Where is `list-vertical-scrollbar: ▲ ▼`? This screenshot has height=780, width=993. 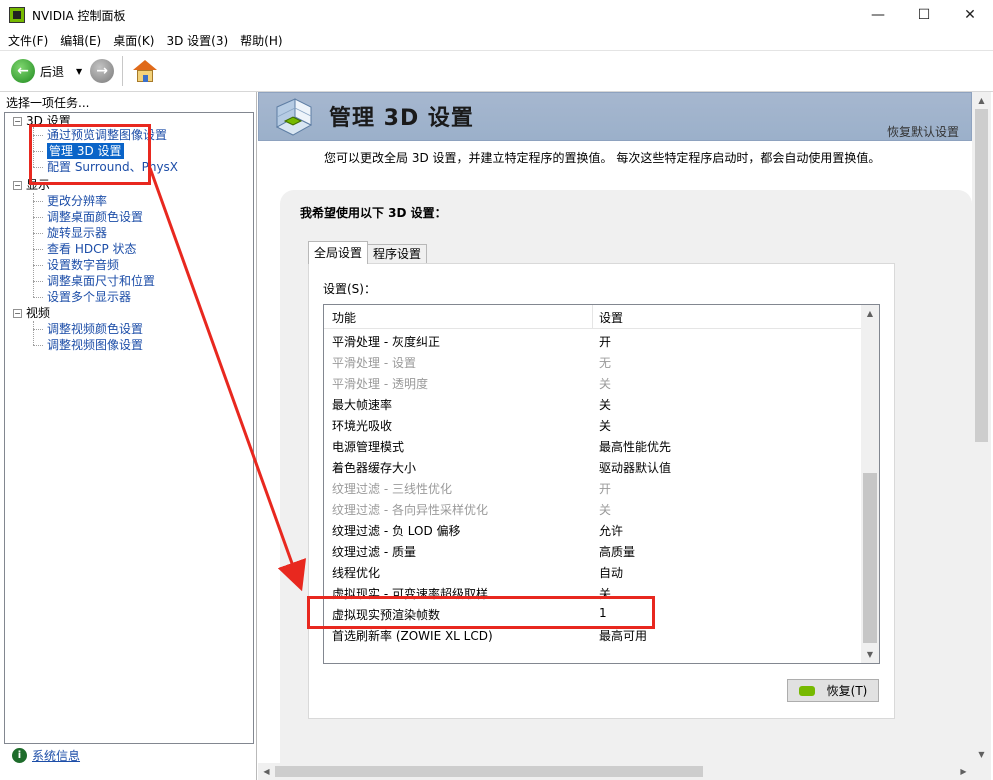 list-vertical-scrollbar: ▲ ▼ is located at coordinates (870, 484).